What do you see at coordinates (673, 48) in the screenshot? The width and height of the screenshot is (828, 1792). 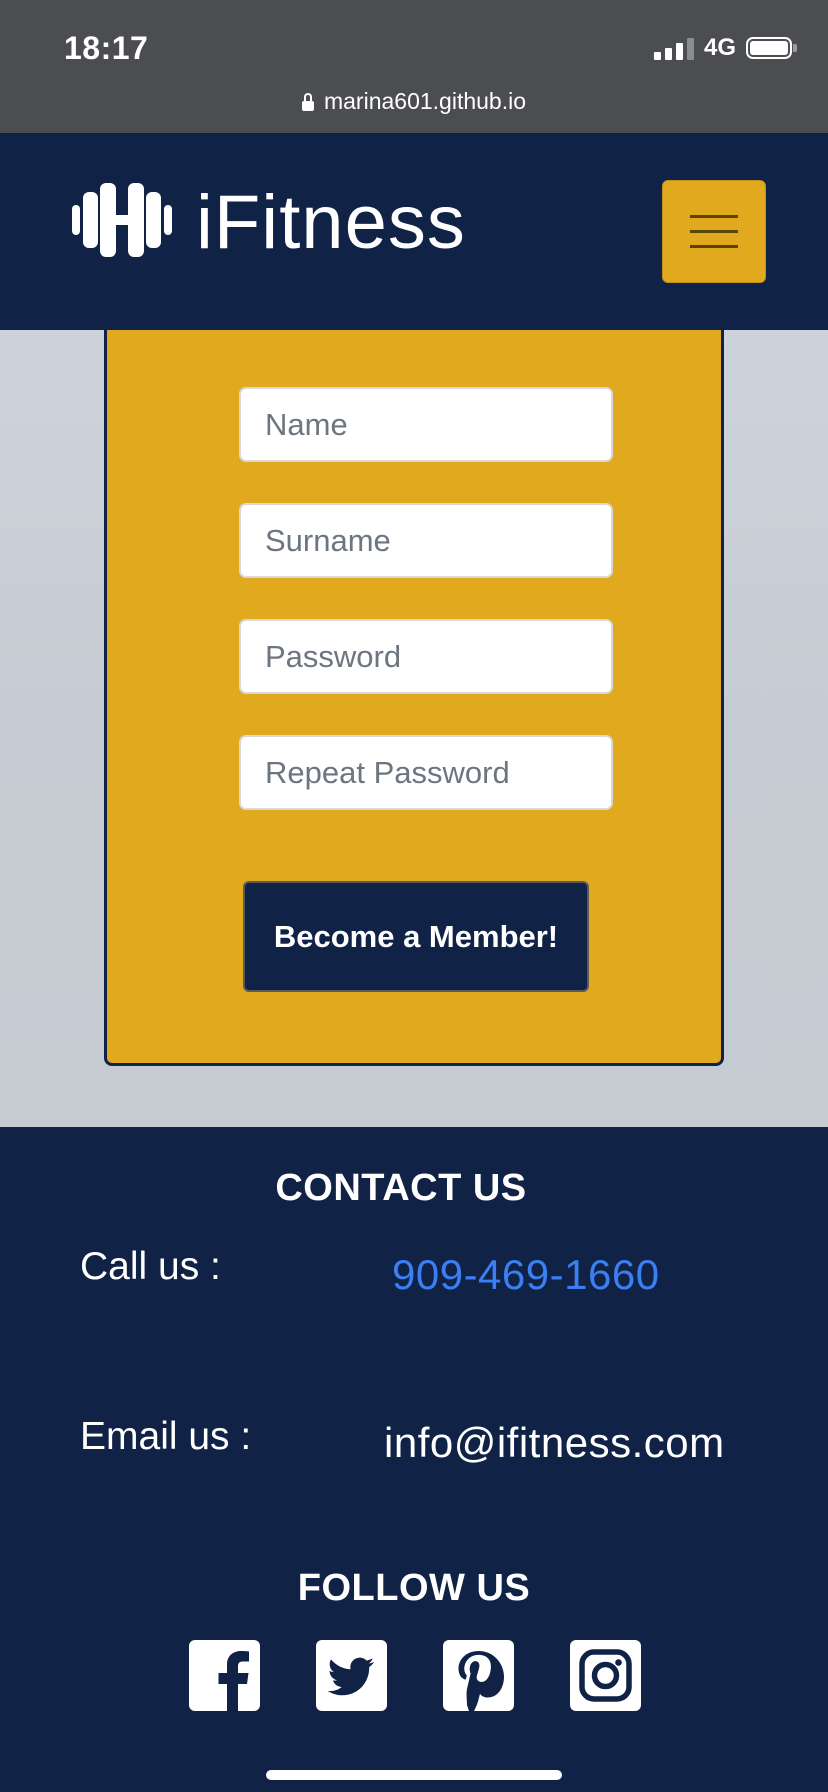 I see `signal-icon` at bounding box center [673, 48].